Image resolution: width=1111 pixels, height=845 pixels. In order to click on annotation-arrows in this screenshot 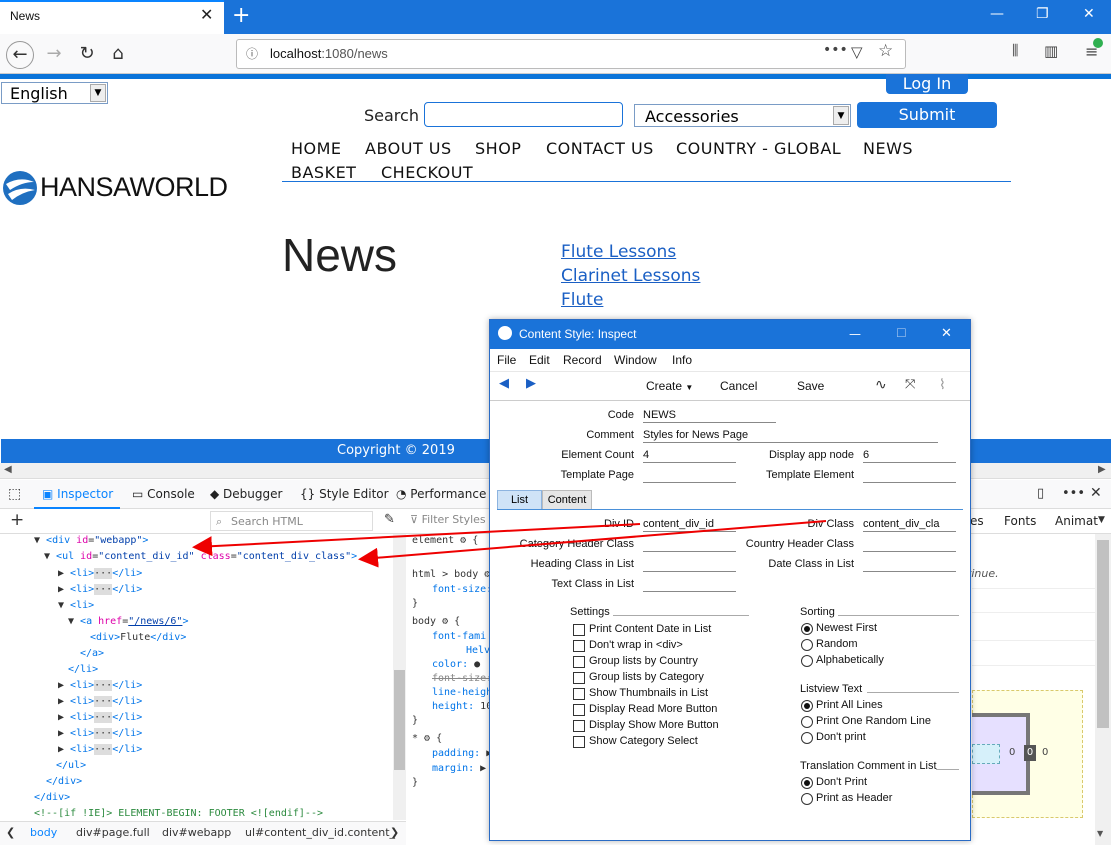, I will do `click(509, 544)`.